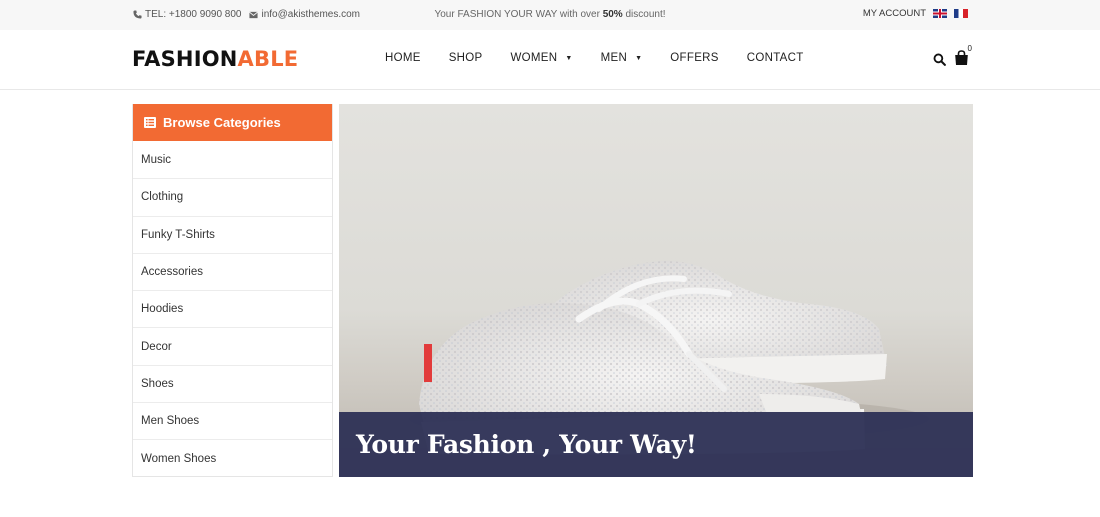 The width and height of the screenshot is (1100, 517). What do you see at coordinates (612, 14) in the screenshot?
I see `promo-discount: 50%` at bounding box center [612, 14].